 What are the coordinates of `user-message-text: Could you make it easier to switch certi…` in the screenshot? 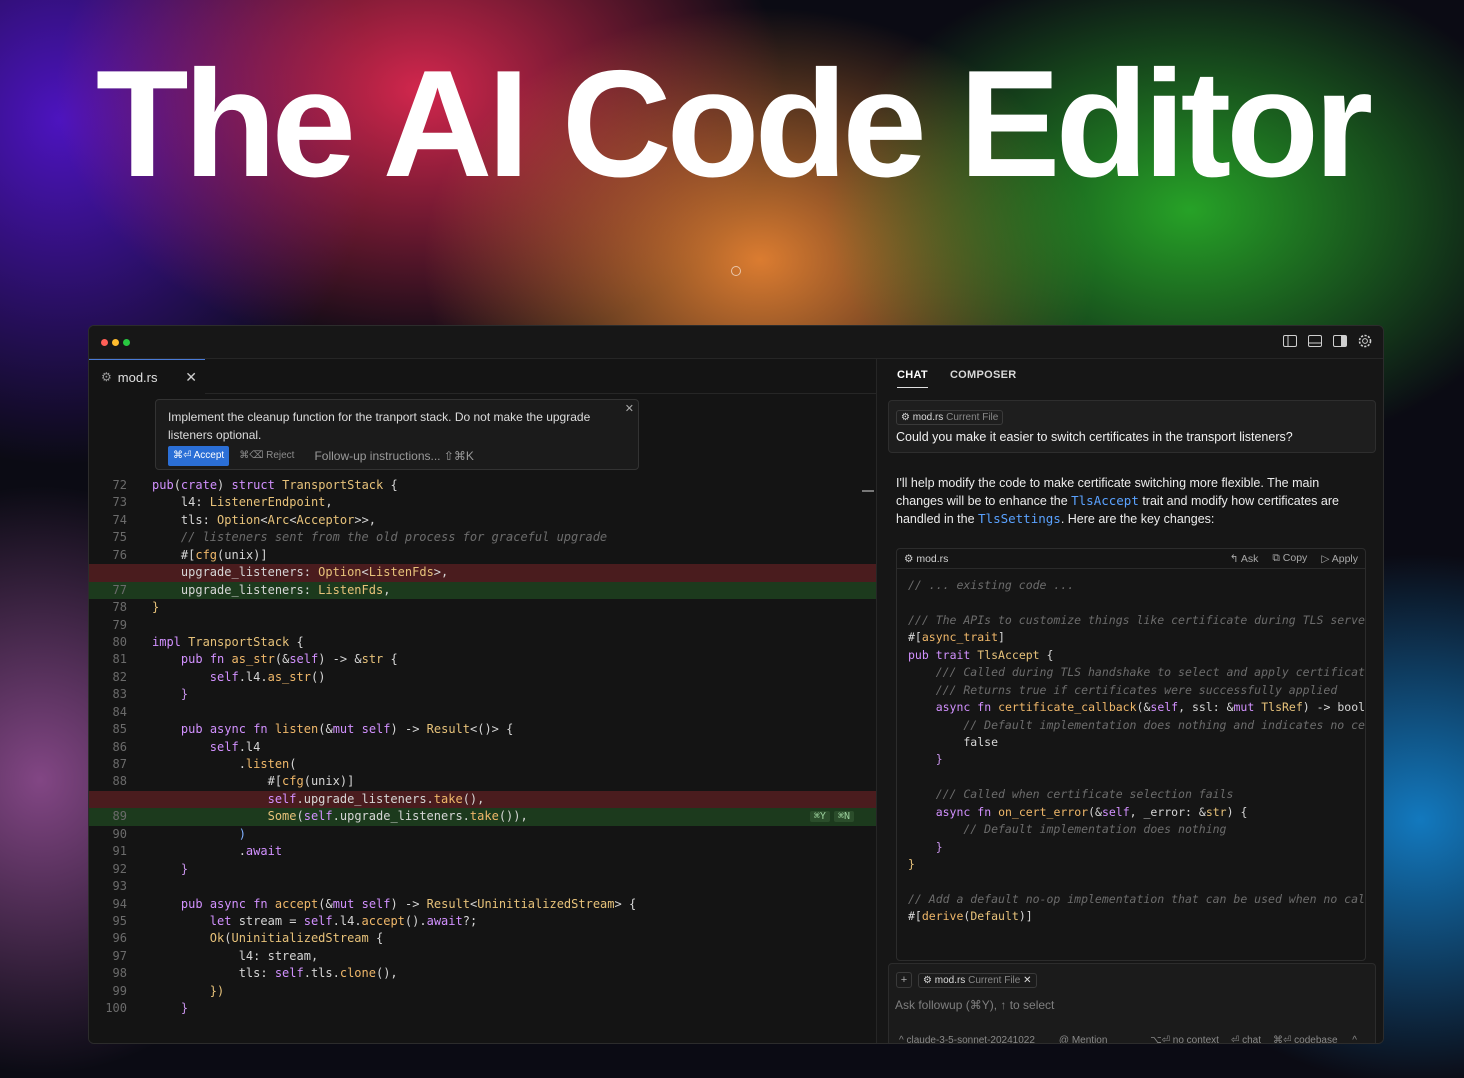 It's located at (1094, 437).